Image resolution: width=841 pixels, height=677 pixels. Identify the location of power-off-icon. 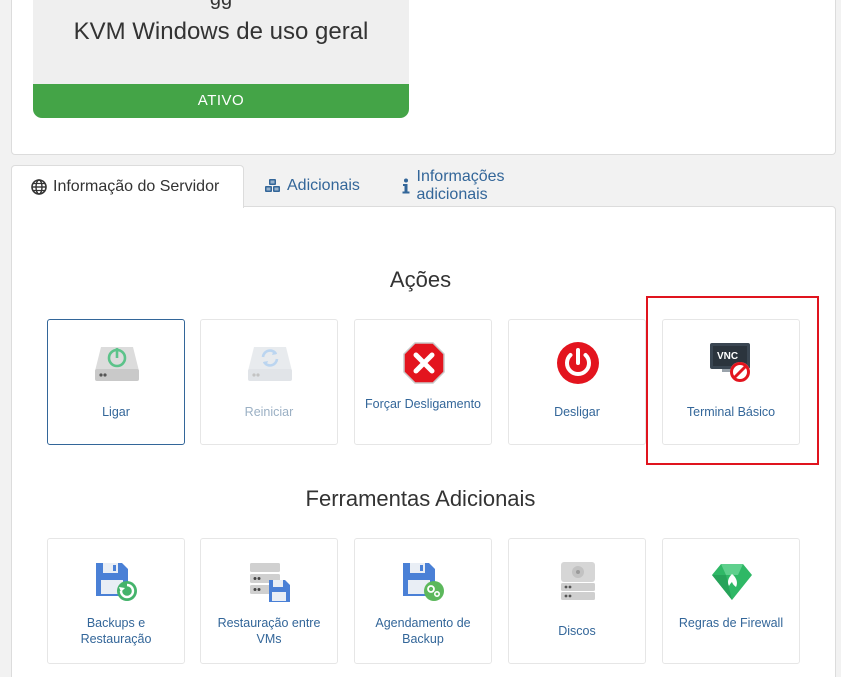
(578, 363).